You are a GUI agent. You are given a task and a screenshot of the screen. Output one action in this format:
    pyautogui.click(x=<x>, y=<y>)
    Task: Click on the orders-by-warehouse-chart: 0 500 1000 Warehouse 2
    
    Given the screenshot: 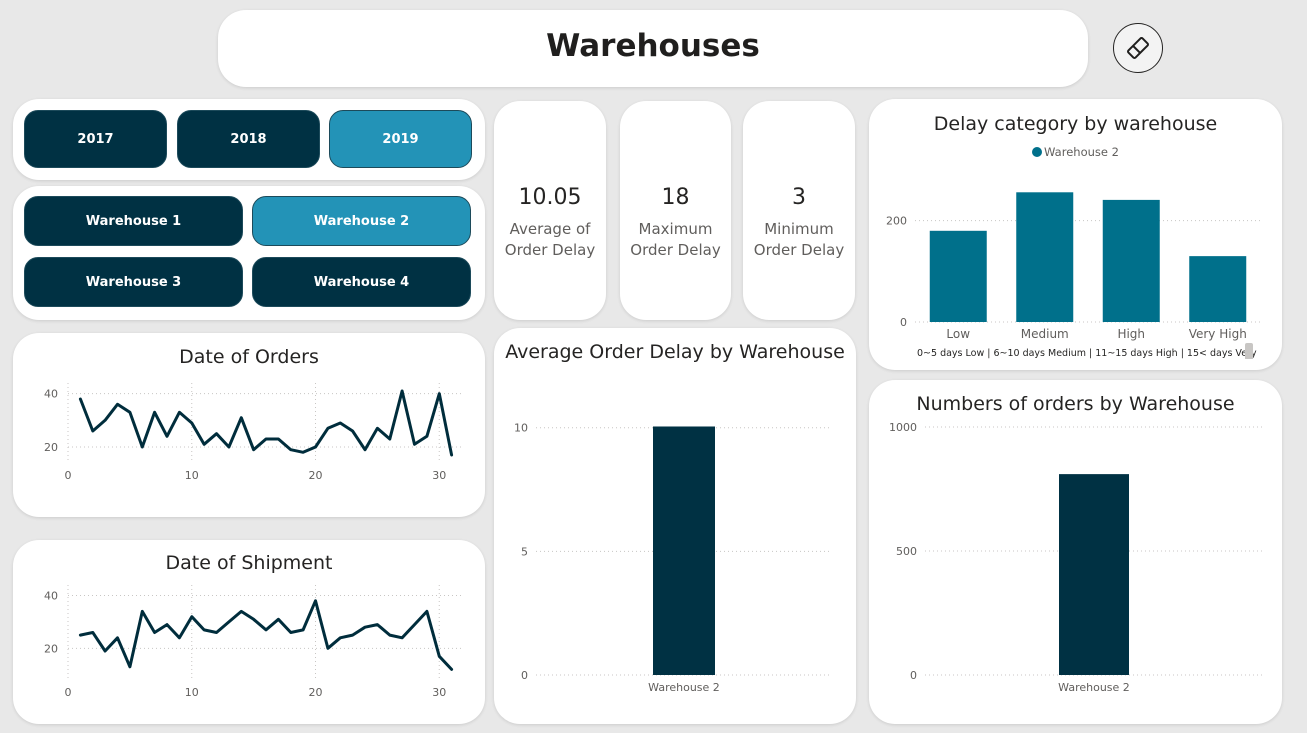 What is the action you would take?
    pyautogui.click(x=1076, y=557)
    